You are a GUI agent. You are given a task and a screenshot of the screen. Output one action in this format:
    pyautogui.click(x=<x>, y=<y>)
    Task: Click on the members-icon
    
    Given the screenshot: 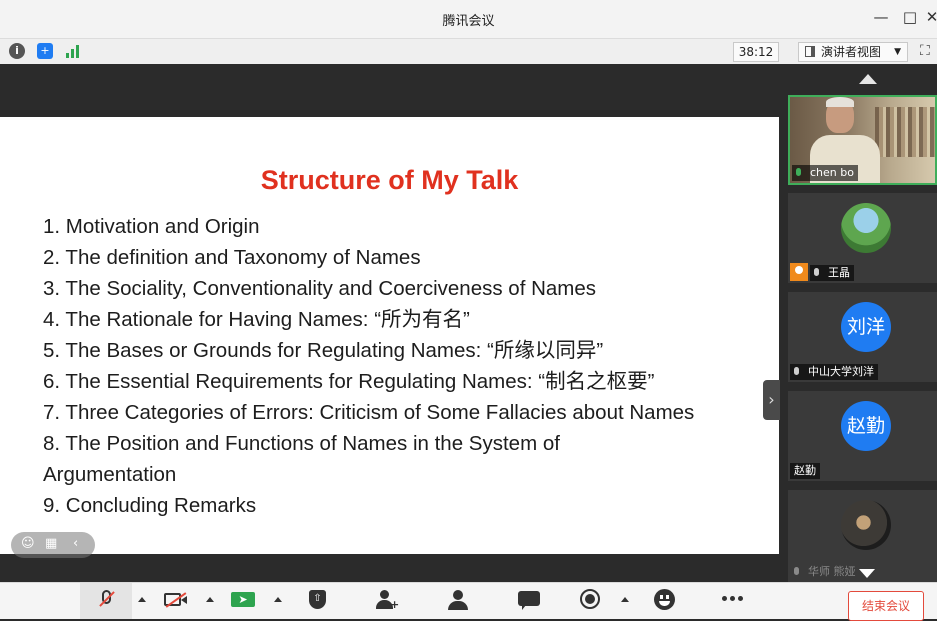 What is the action you would take?
    pyautogui.click(x=458, y=600)
    